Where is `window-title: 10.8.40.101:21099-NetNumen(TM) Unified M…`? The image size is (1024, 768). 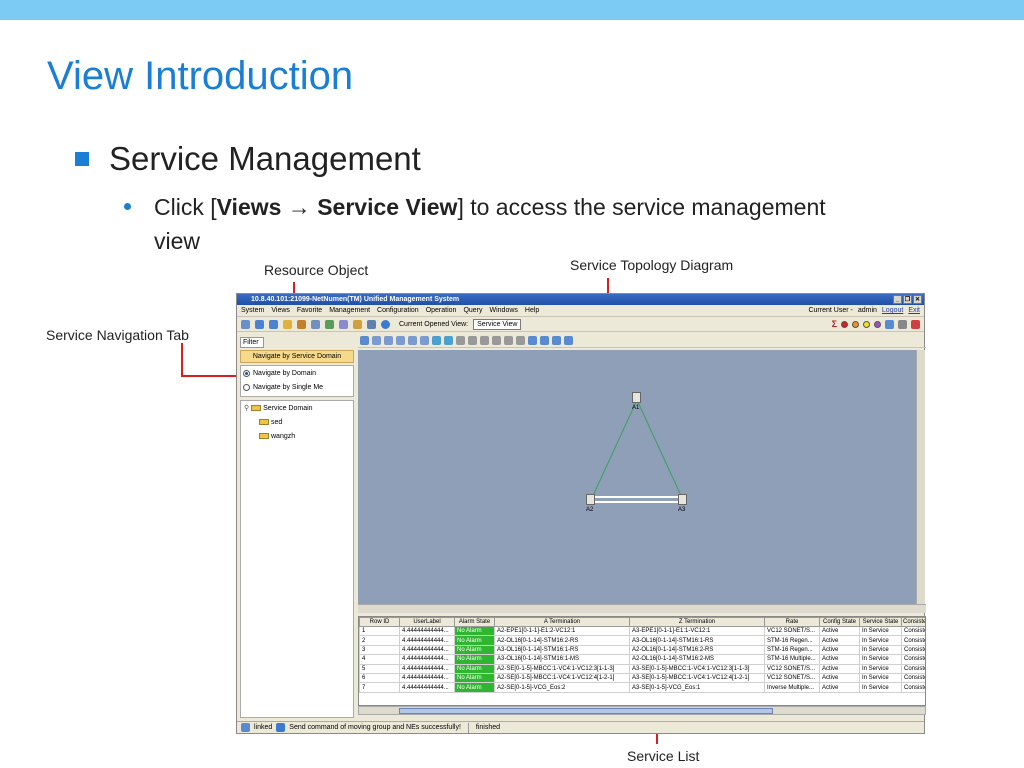 window-title: 10.8.40.101:21099-NetNumen(TM) Unified M… is located at coordinates (355, 299).